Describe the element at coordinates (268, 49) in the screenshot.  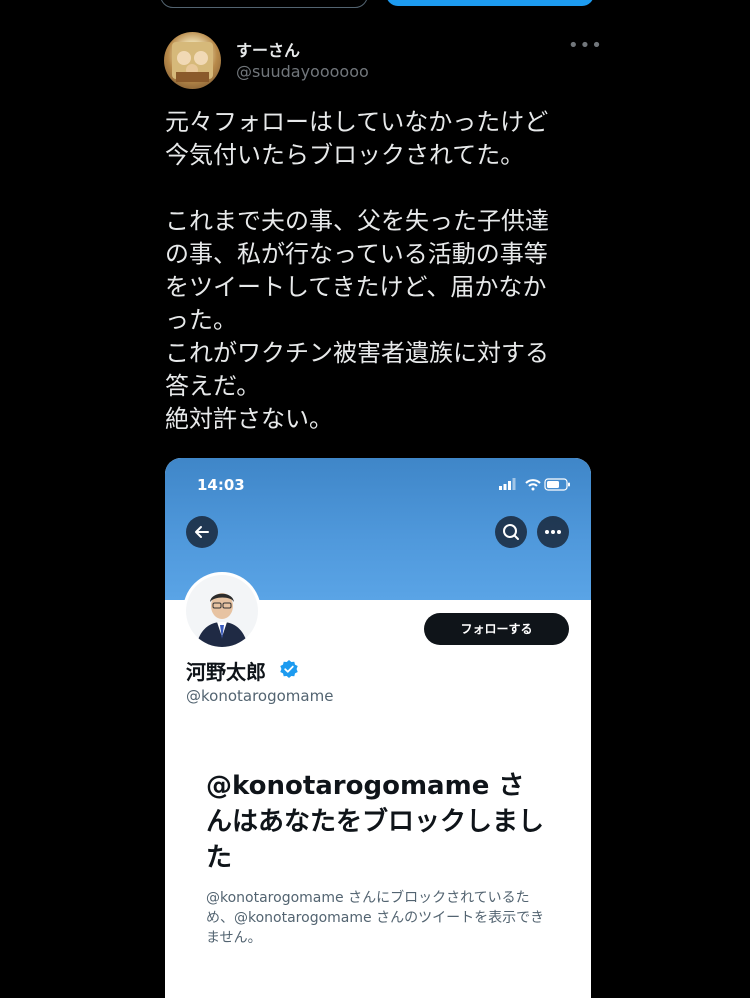
I see `author-display-name: すーさん` at that location.